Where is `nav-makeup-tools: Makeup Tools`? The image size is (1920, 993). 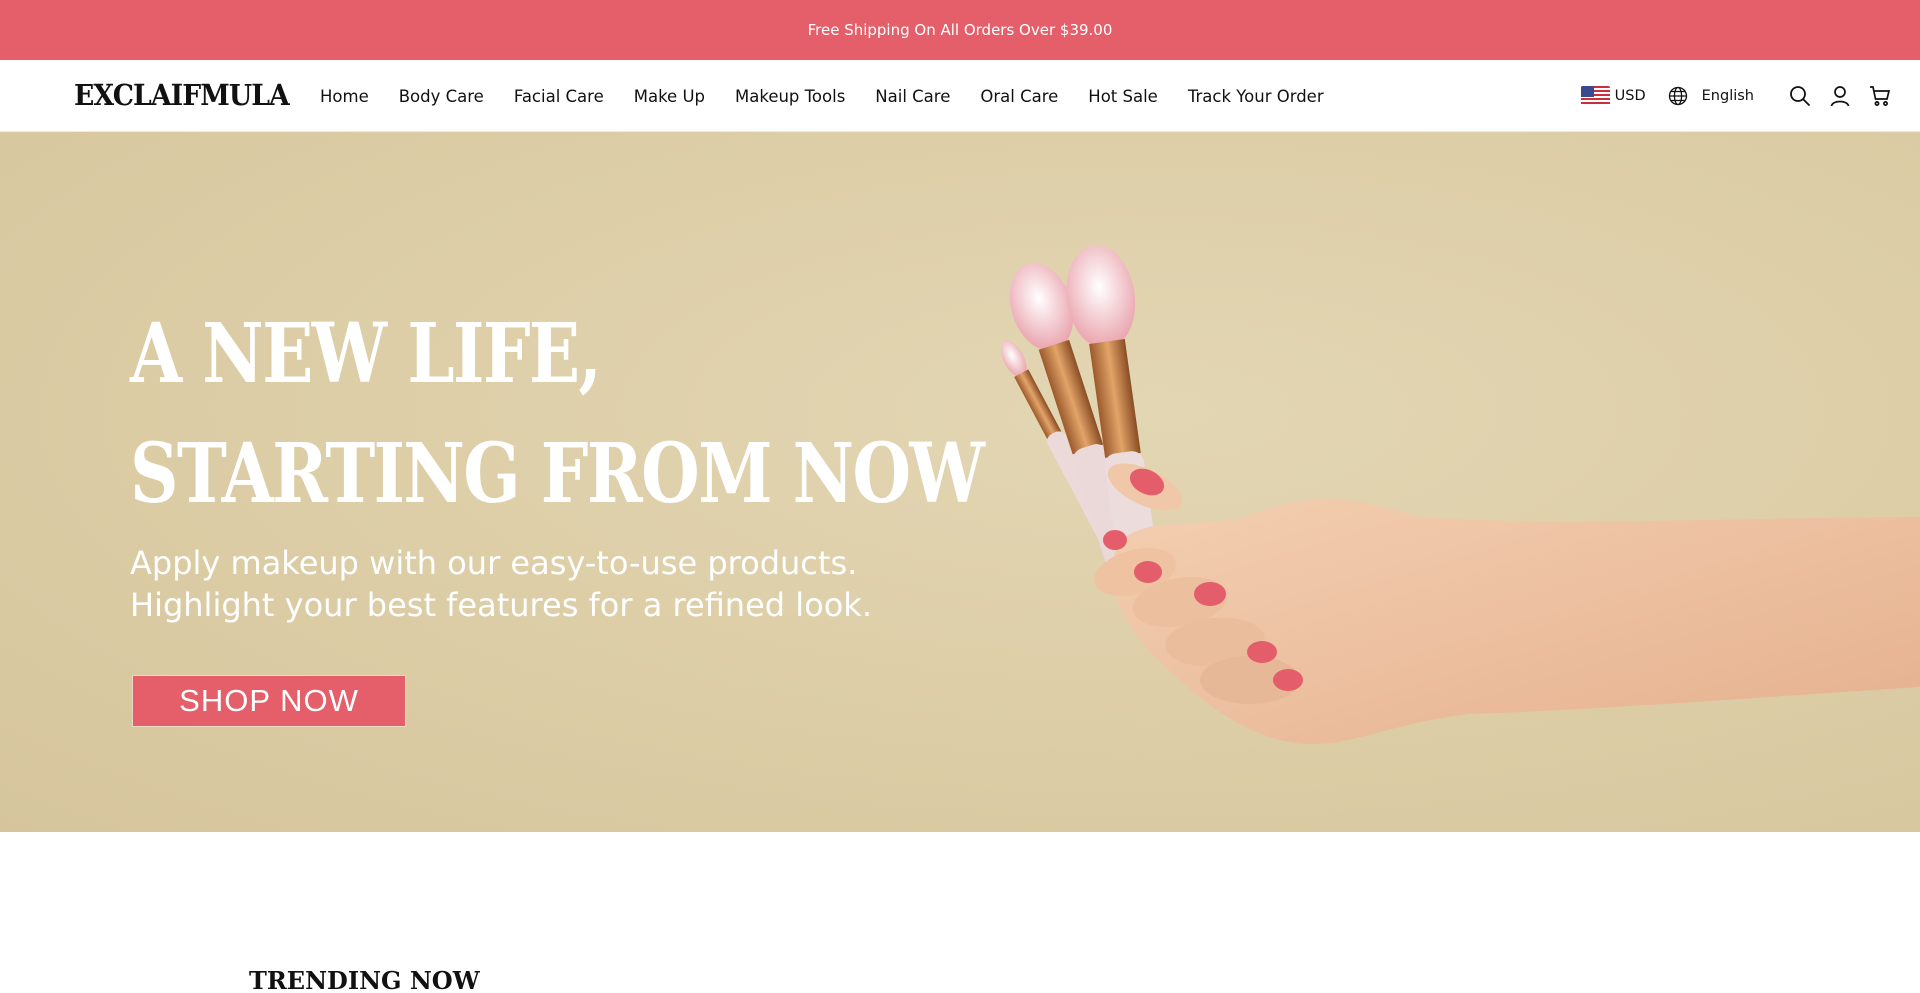 nav-makeup-tools: Makeup Tools is located at coordinates (790, 96).